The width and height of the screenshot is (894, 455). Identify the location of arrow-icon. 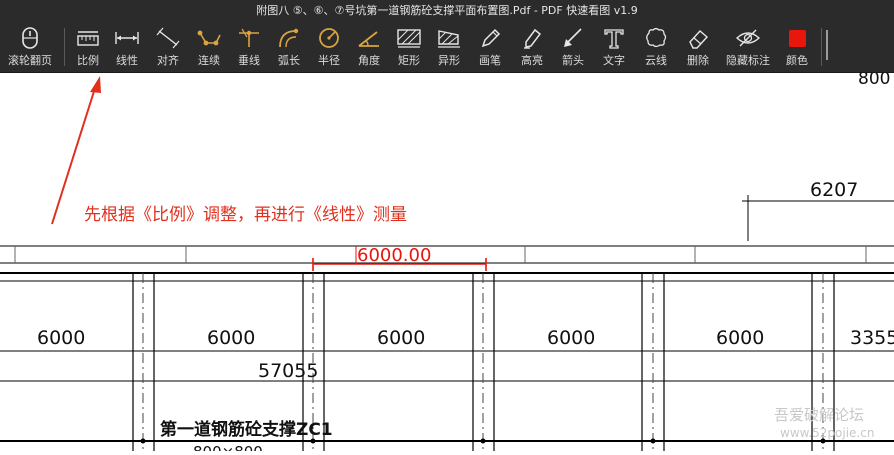
(573, 38).